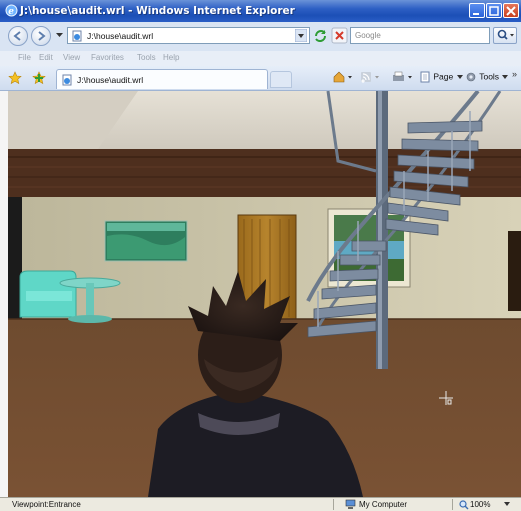 The height and width of the screenshot is (511, 521). I want to click on menu-view: View, so click(71, 57).